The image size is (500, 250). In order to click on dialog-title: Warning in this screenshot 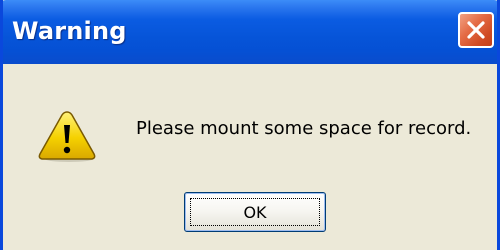, I will do `click(69, 31)`.